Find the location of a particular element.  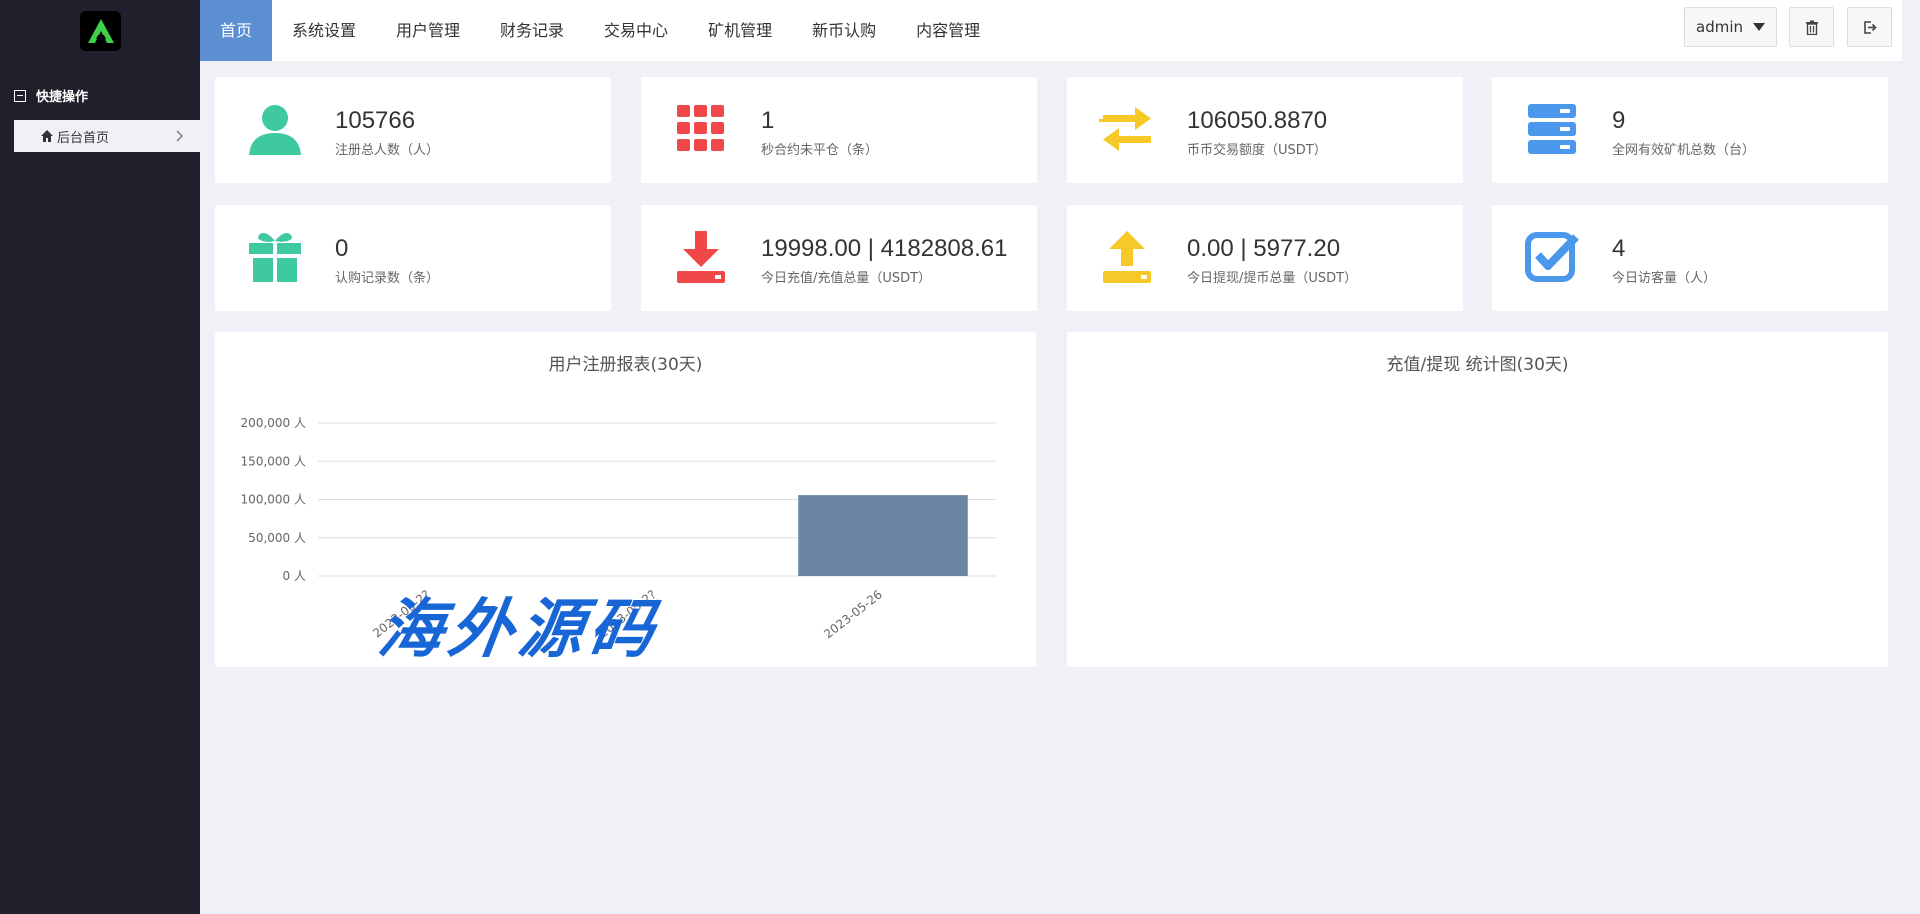

stat-card-withdrawals: 0.00 | 5977.20 今日提现/提币总量（USDT） is located at coordinates (1265, 258).